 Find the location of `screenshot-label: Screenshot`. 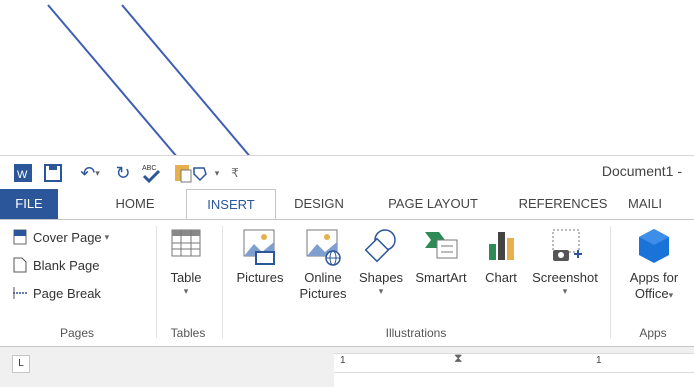

screenshot-label: Screenshot is located at coordinates (565, 277).